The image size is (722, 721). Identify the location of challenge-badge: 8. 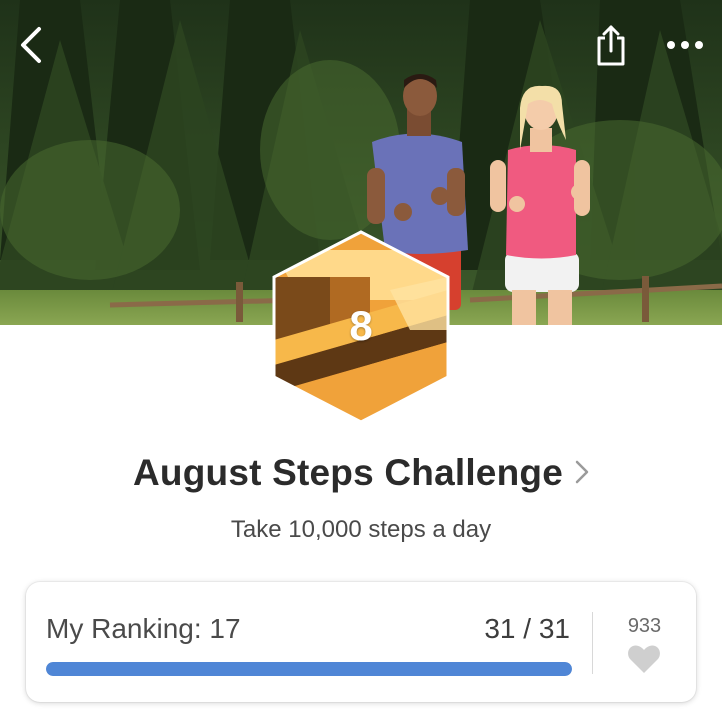
(361, 327).